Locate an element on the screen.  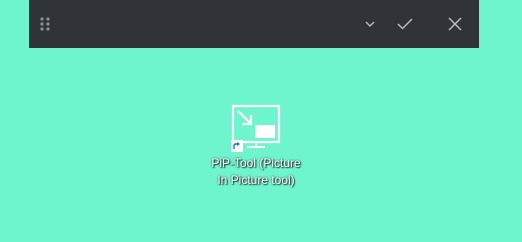
drag-handle is located at coordinates (45, 24).